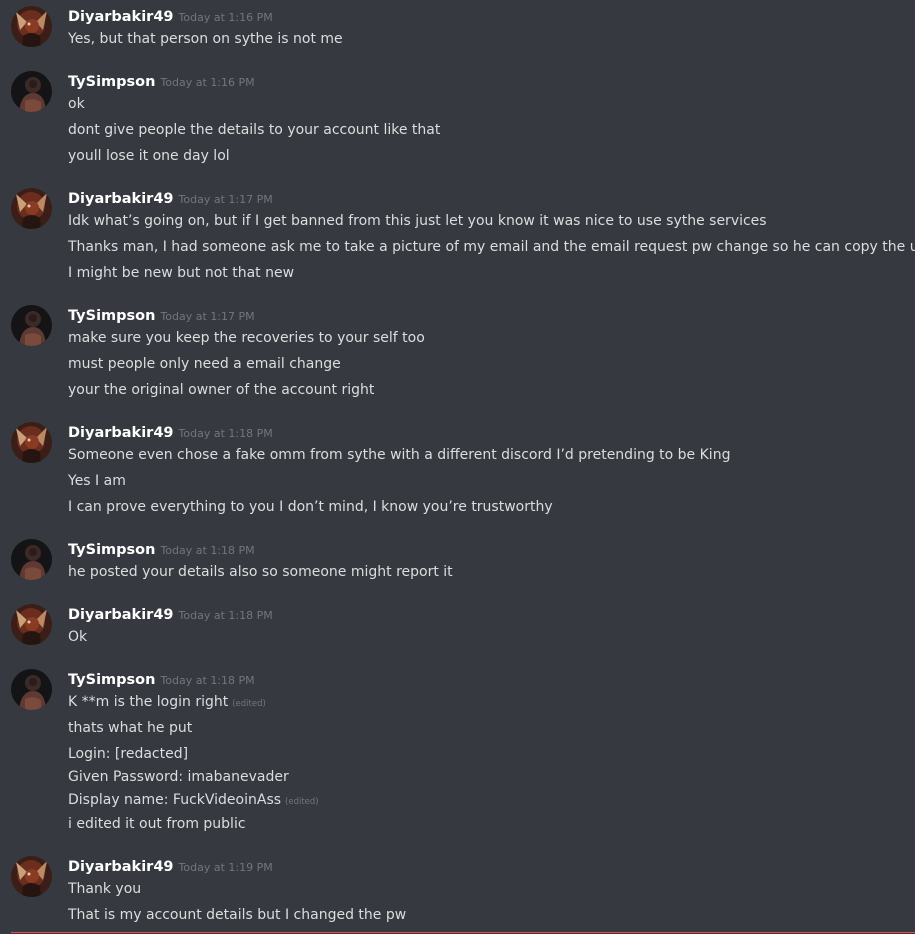 This screenshot has height=934, width=915. I want to click on message-text: Yes, but that person on sythe is not me, so click(205, 39).